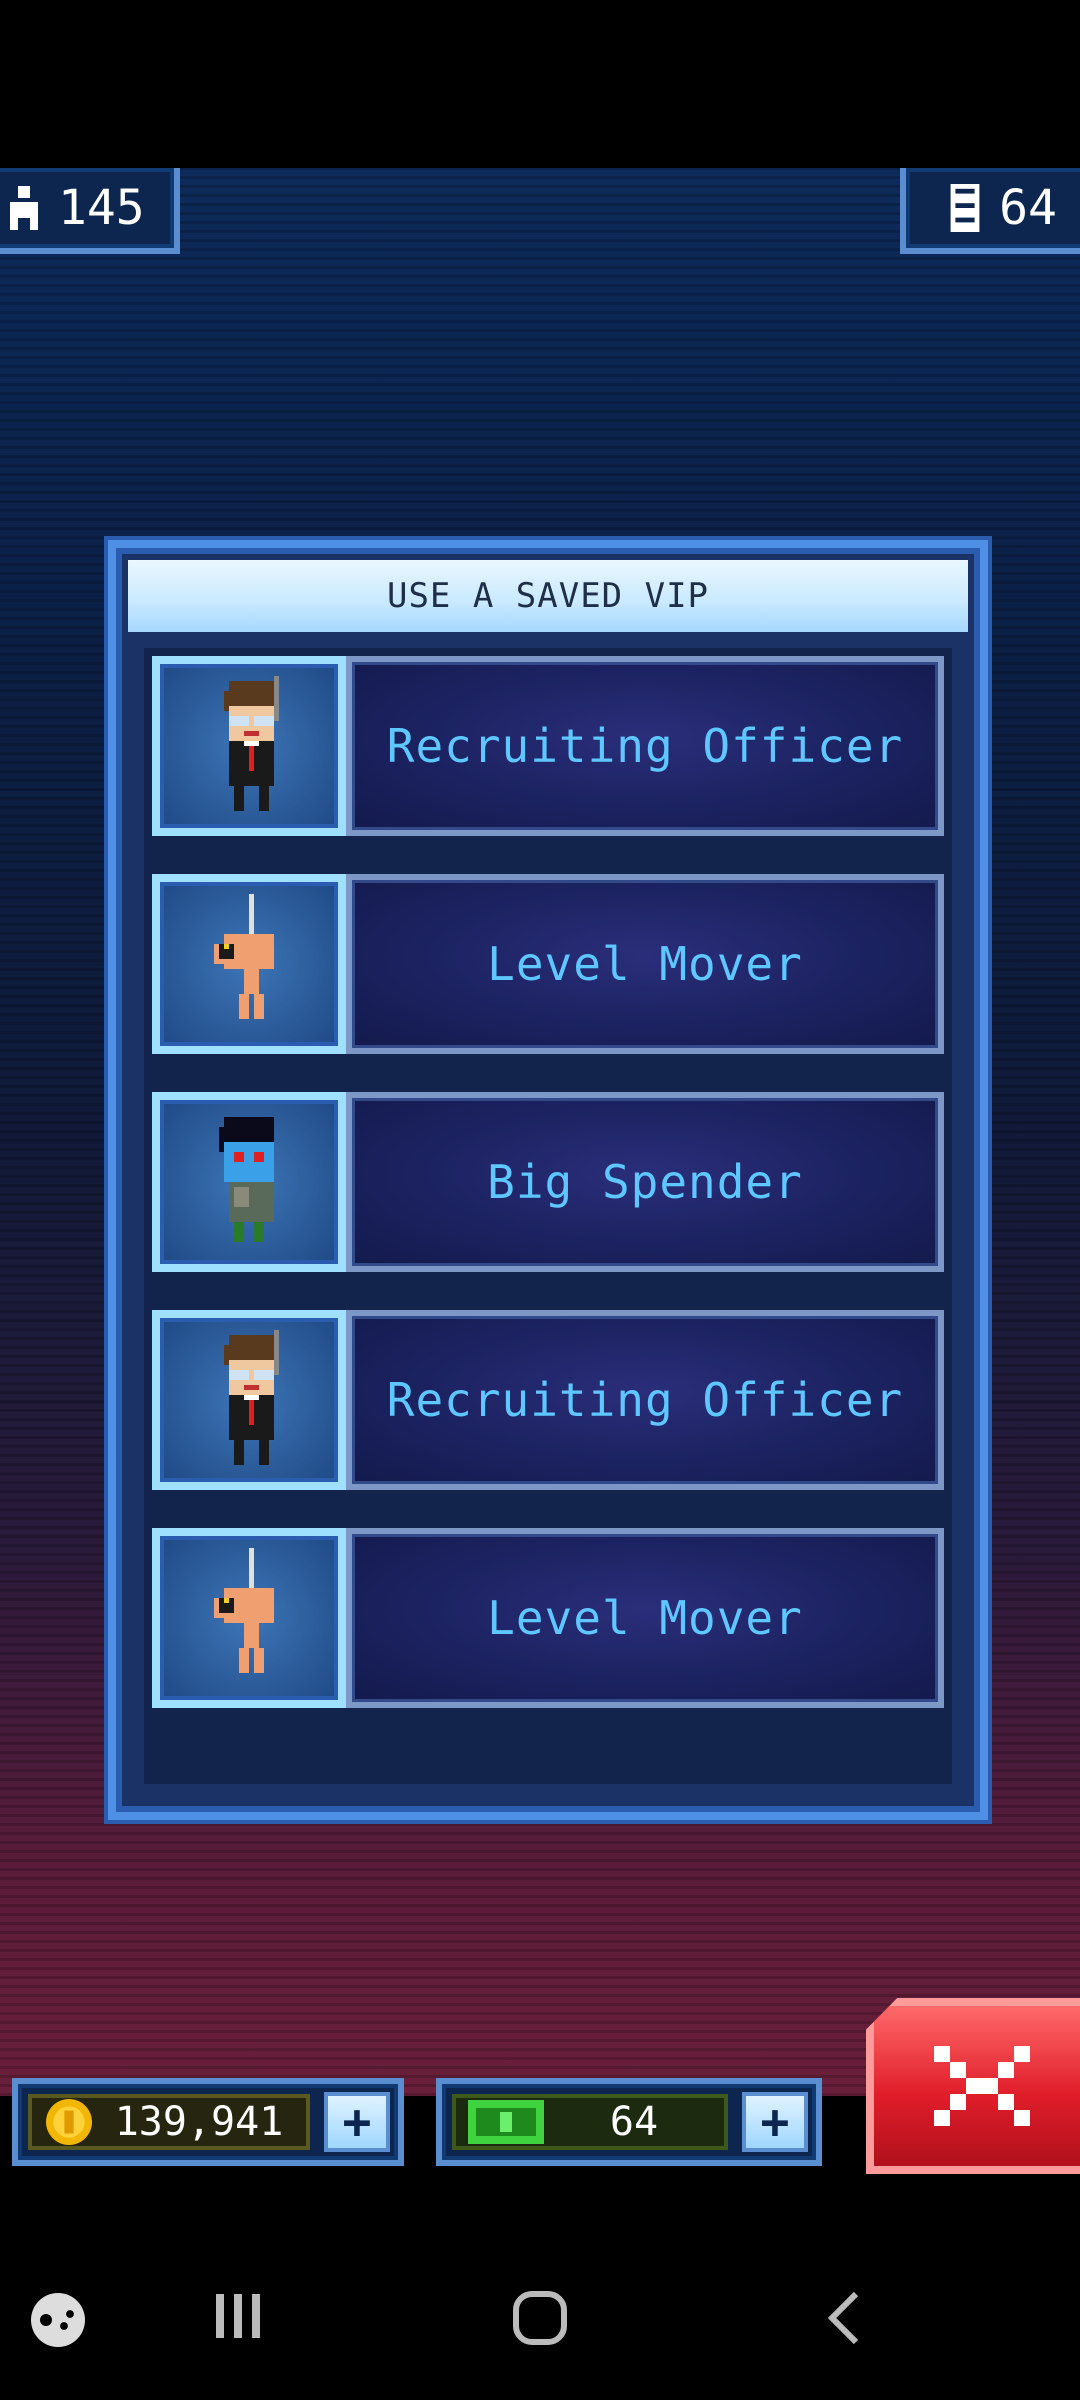 Image resolution: width=1080 pixels, height=2400 pixels. What do you see at coordinates (101, 208) in the screenshot?
I see `population-value: 145` at bounding box center [101, 208].